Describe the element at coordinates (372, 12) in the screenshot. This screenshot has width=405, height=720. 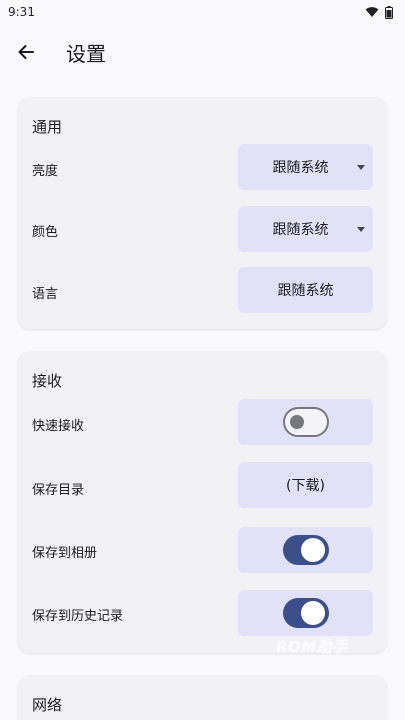
I see `wifi-icon` at that location.